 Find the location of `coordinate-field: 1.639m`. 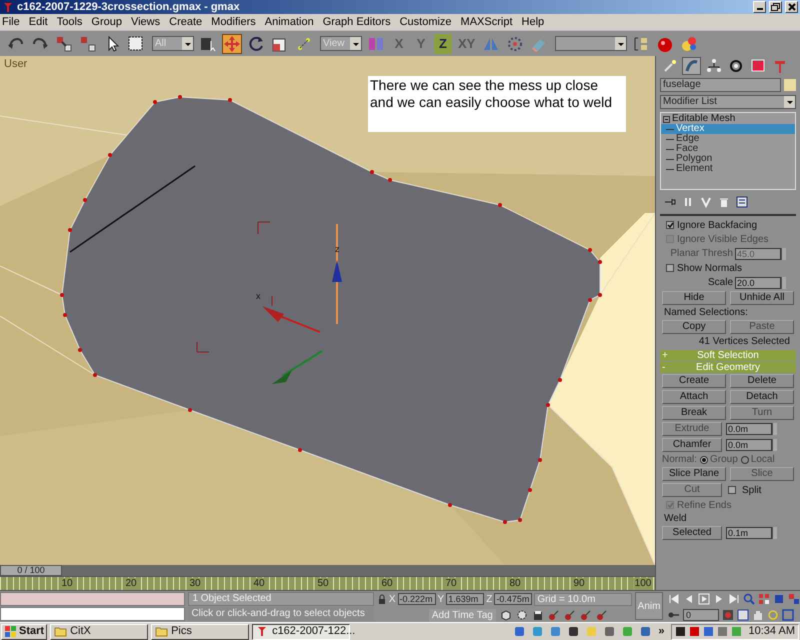

coordinate-field: 1.639m is located at coordinates (465, 599).